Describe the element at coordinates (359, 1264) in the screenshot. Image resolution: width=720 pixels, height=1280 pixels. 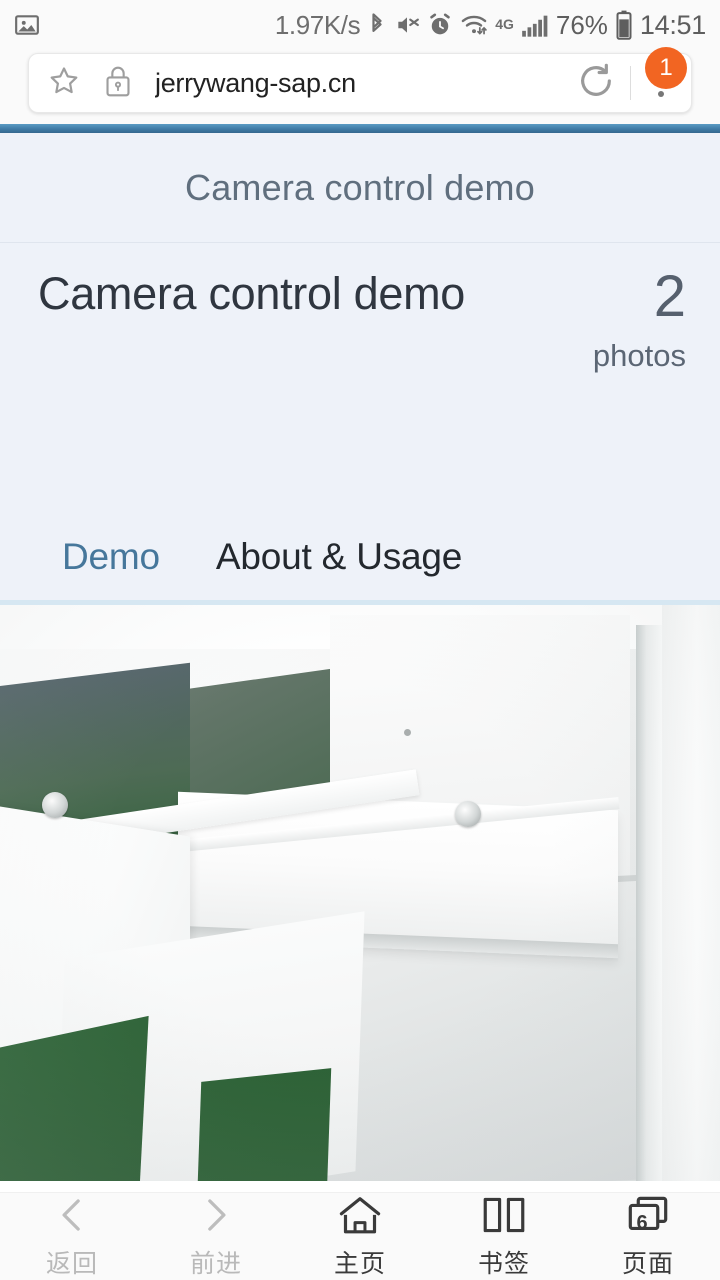
I see `nav-home-label: 主页` at that location.